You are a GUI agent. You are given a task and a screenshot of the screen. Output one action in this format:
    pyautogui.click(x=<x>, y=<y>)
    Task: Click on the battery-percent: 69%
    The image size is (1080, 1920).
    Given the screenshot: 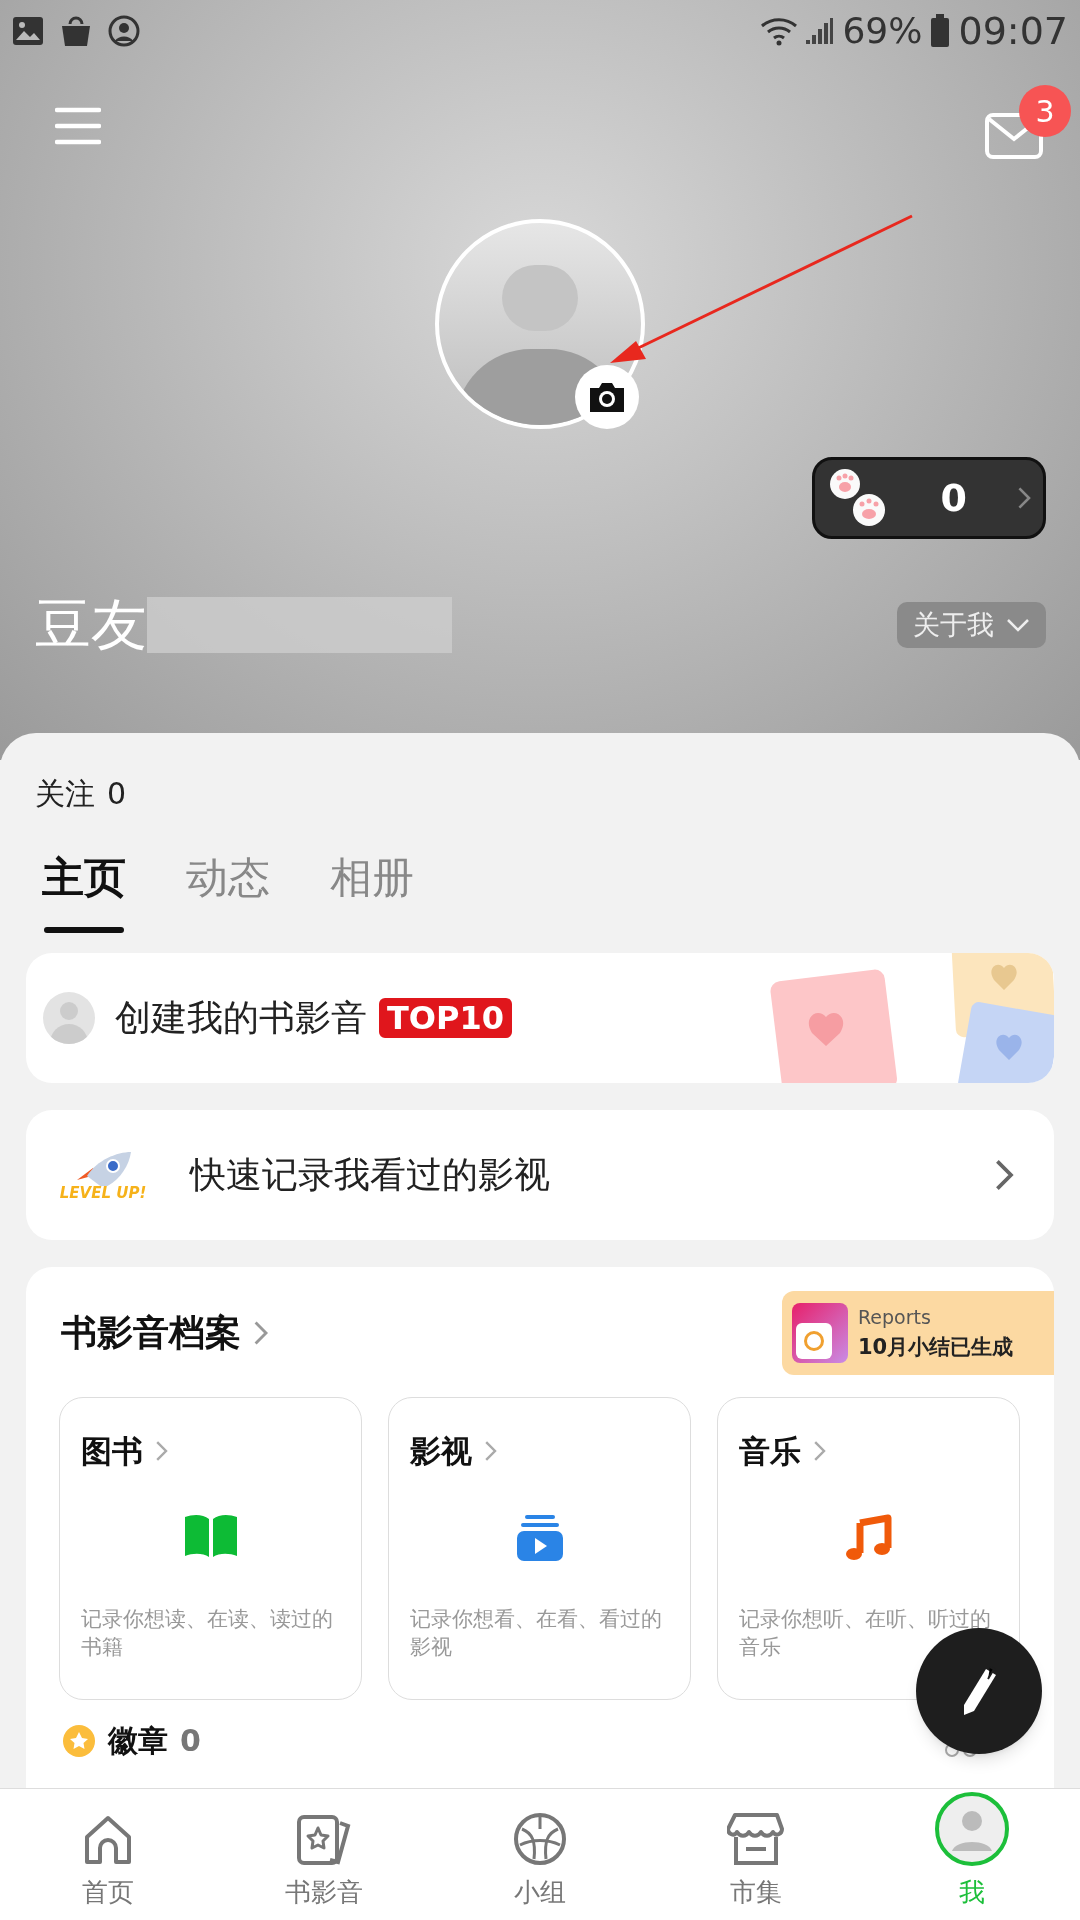 What is the action you would take?
    pyautogui.click(x=882, y=31)
    